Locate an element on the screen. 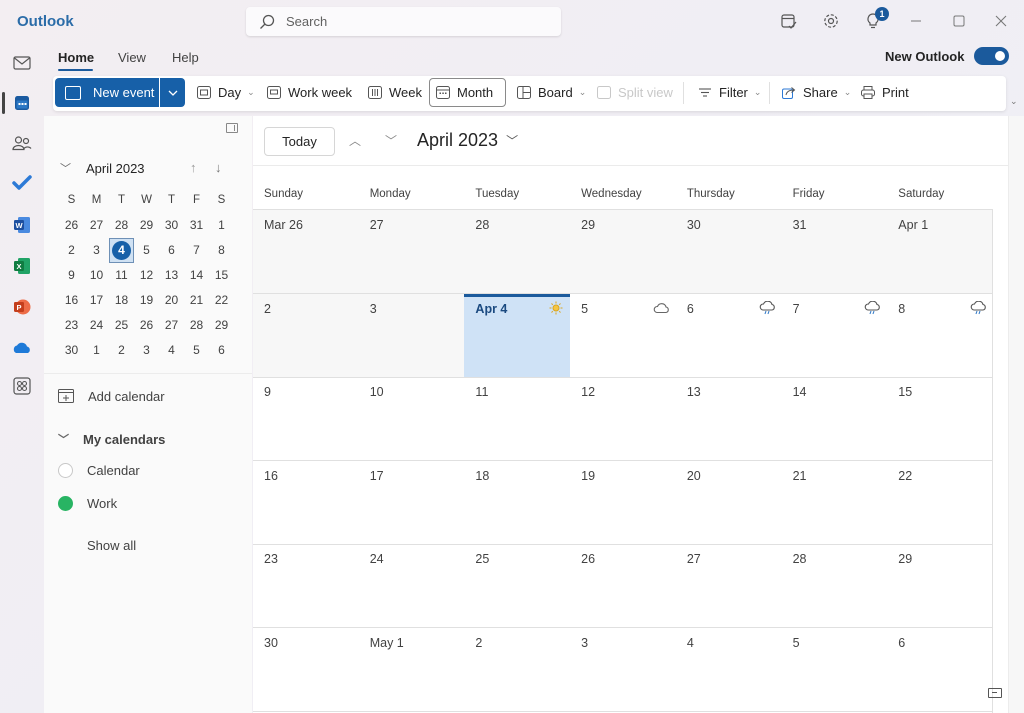  calendar-day-cell: 16 is located at coordinates (306, 502).